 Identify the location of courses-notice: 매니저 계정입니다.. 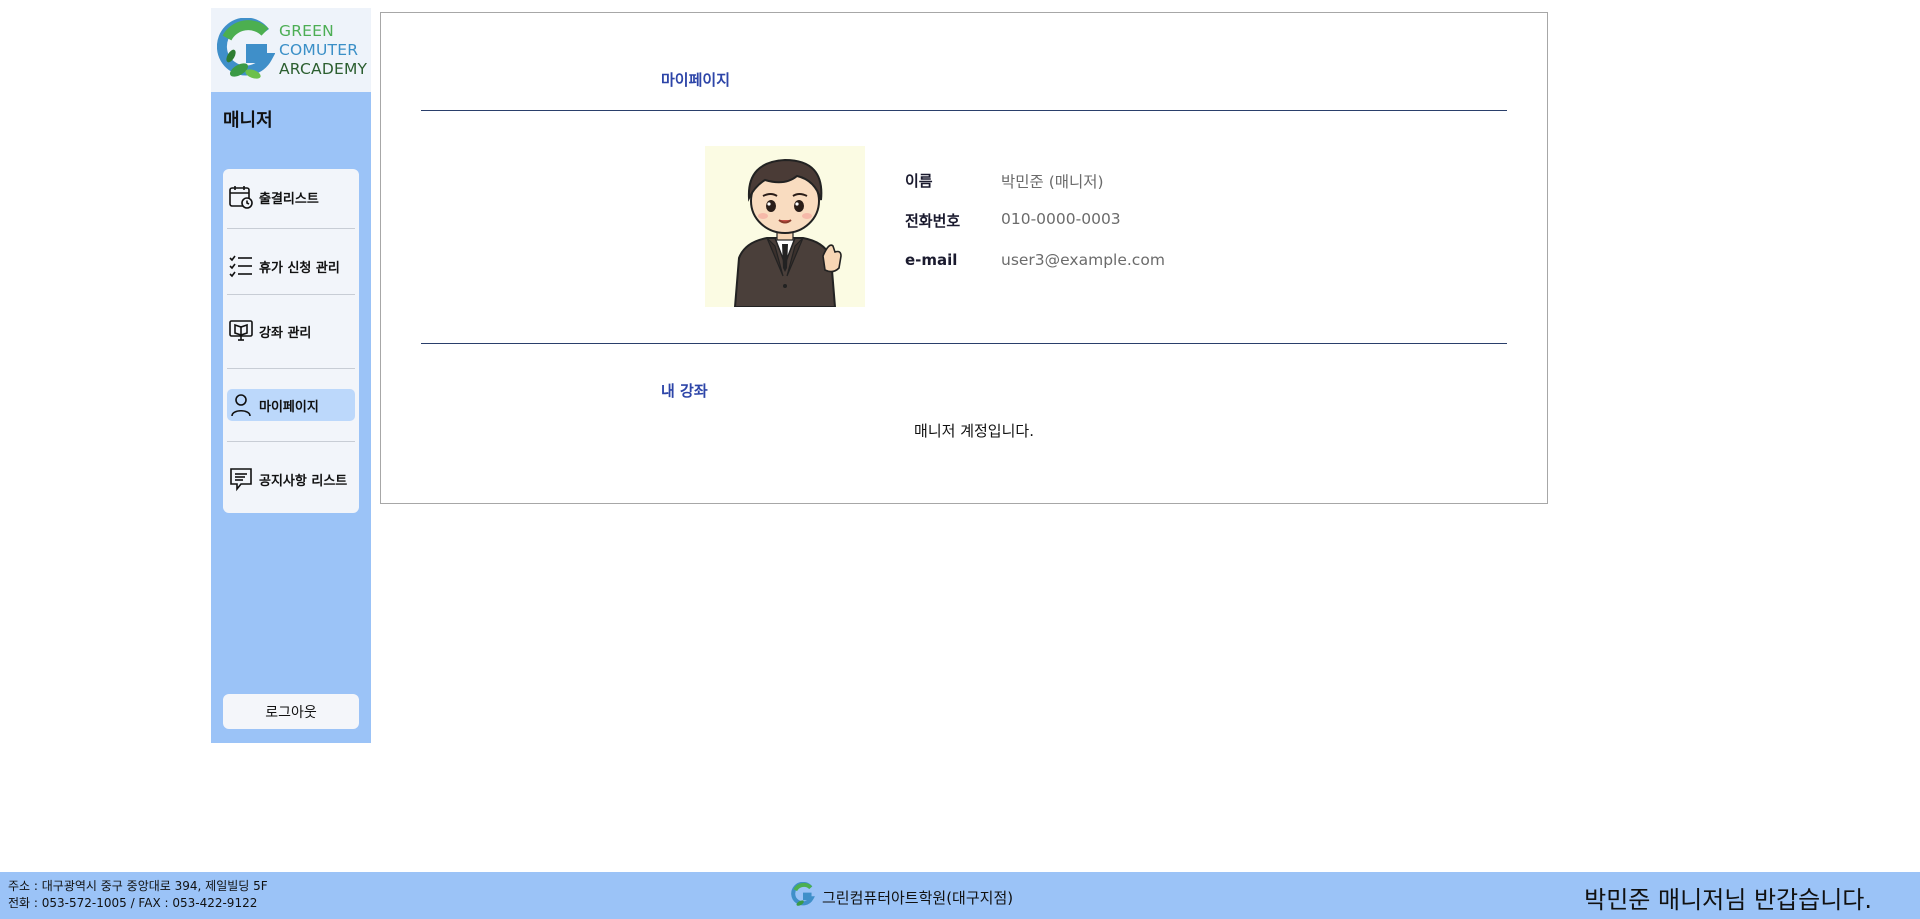
(964, 430).